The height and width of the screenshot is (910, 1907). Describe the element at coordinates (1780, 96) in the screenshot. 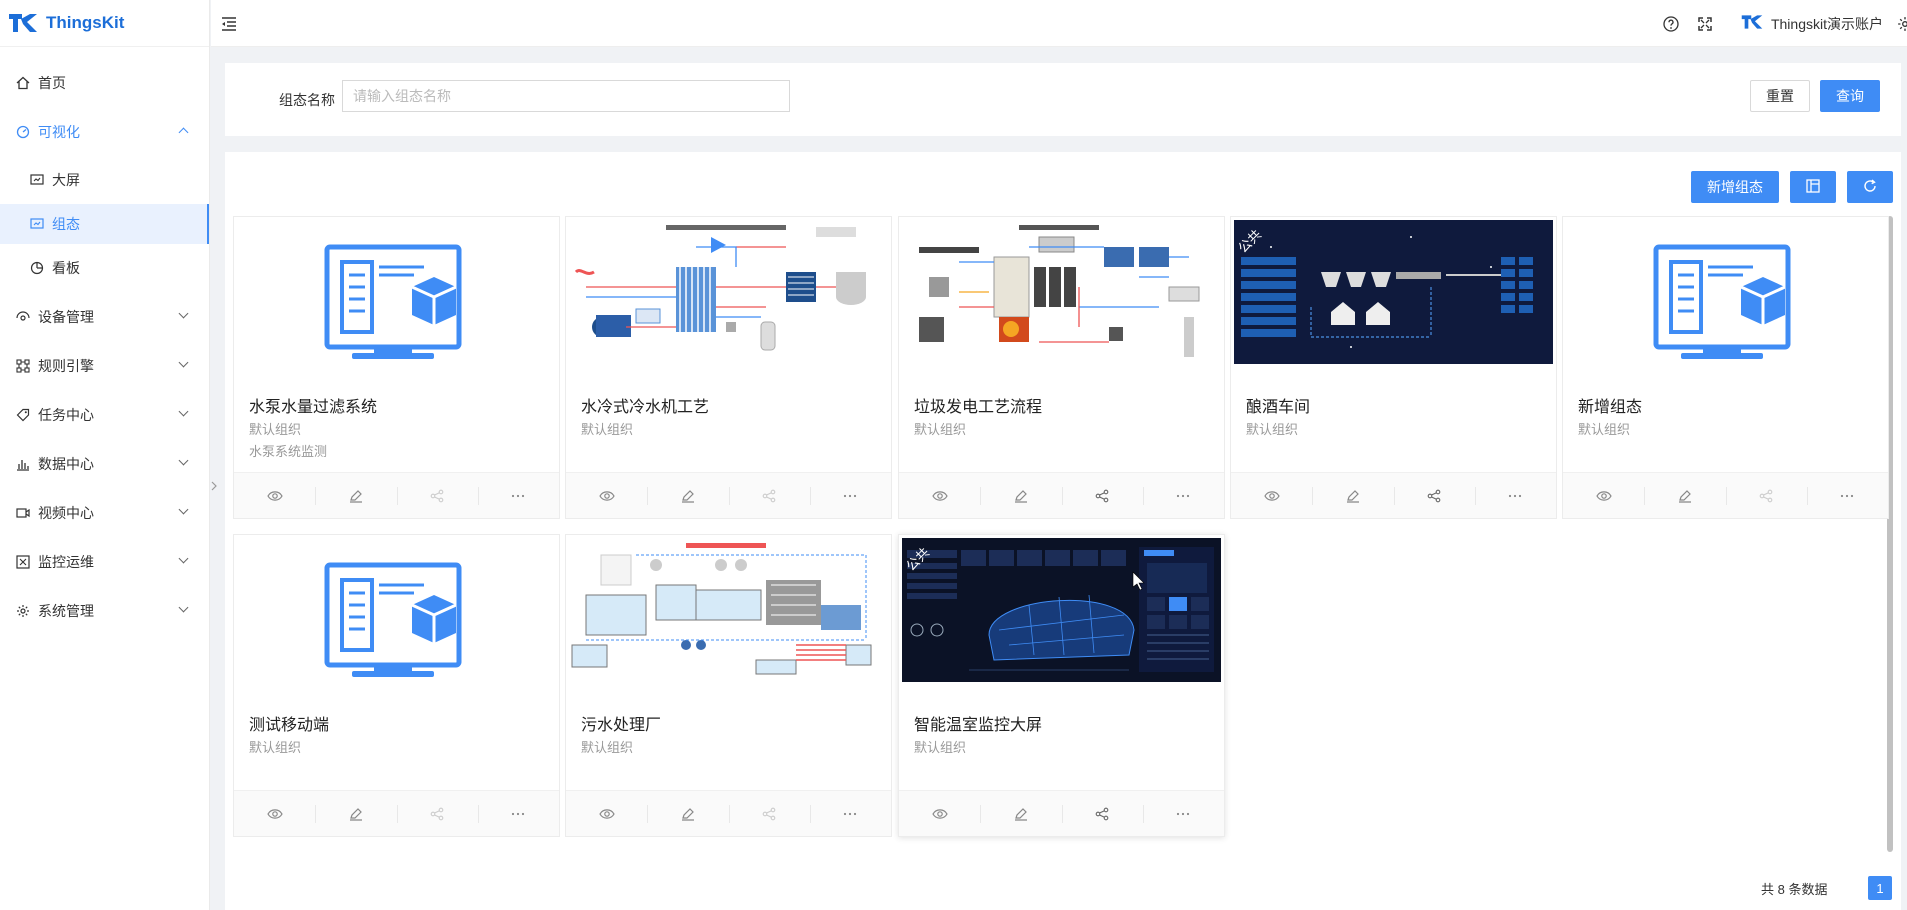

I see `reset-button: 重置` at that location.